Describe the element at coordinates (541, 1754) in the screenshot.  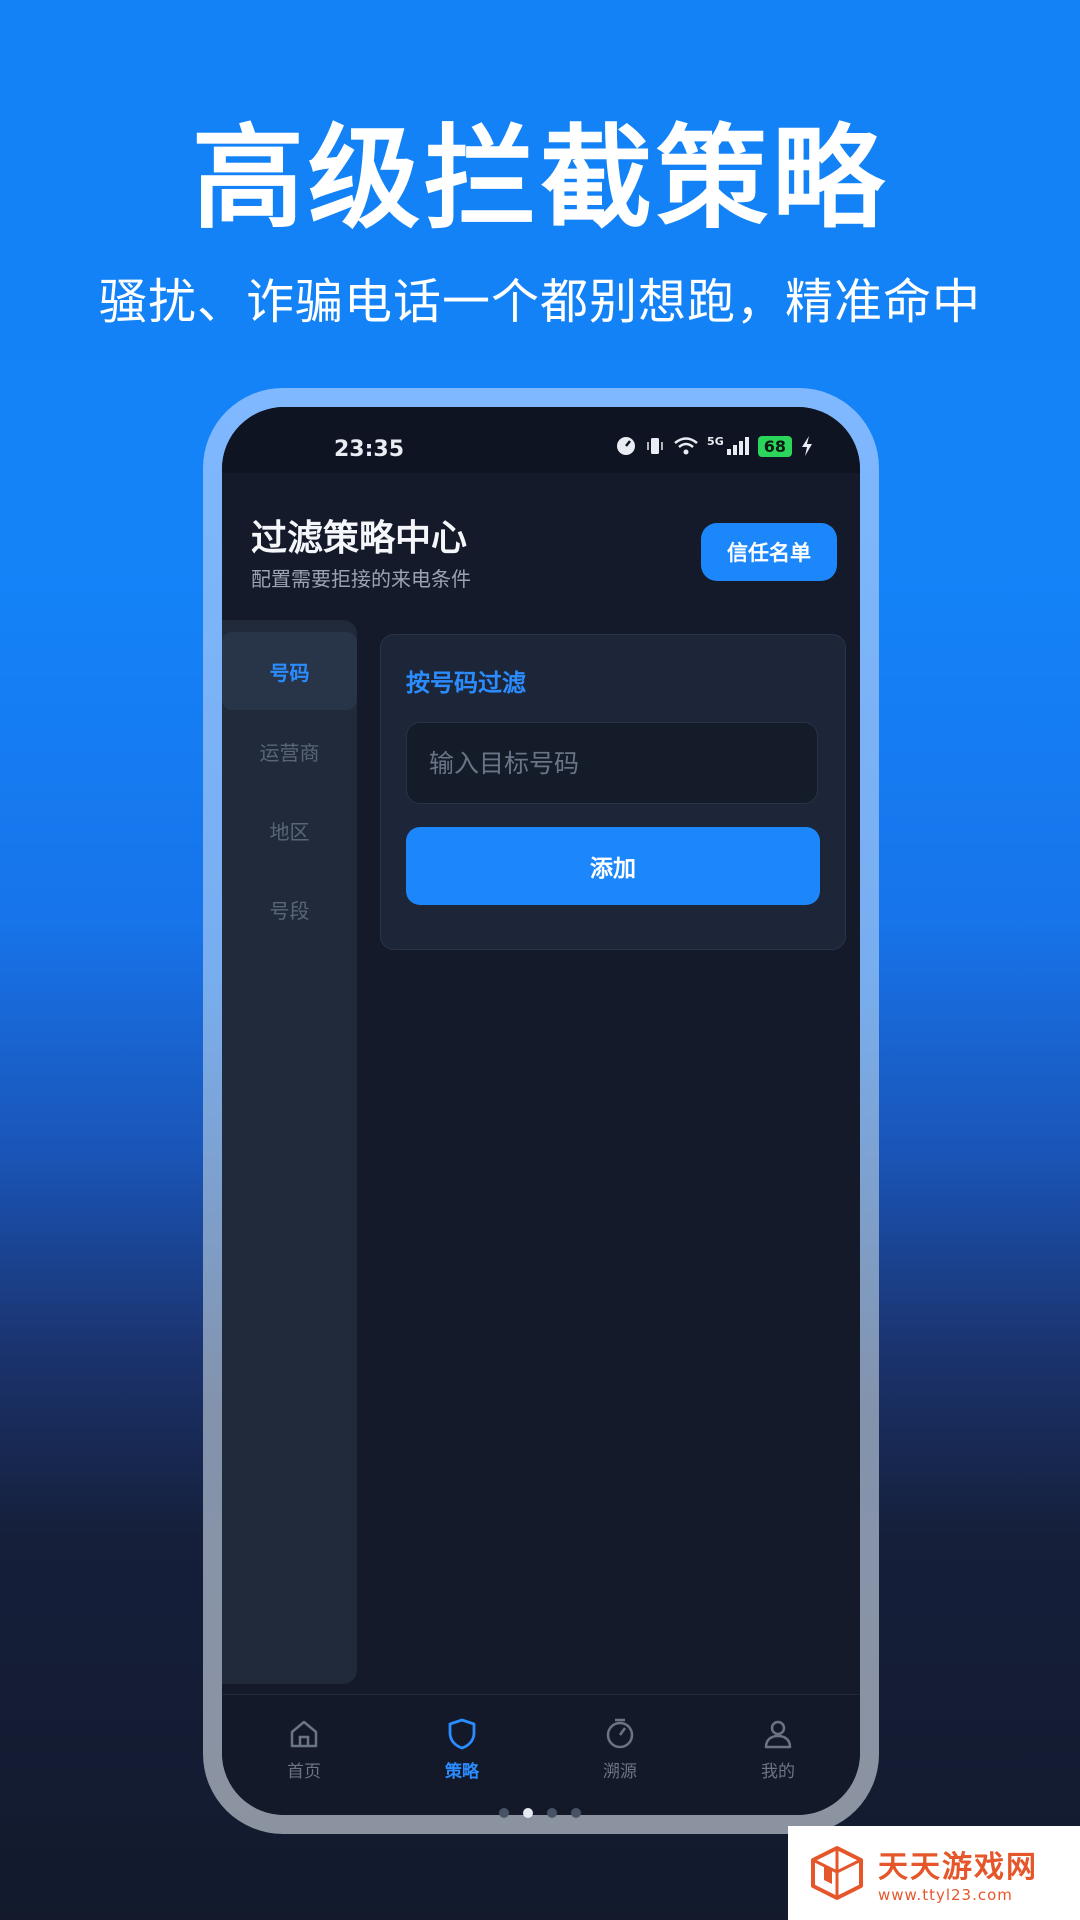
I see `bottom-nav: 首页 策略 溯源 我的` at that location.